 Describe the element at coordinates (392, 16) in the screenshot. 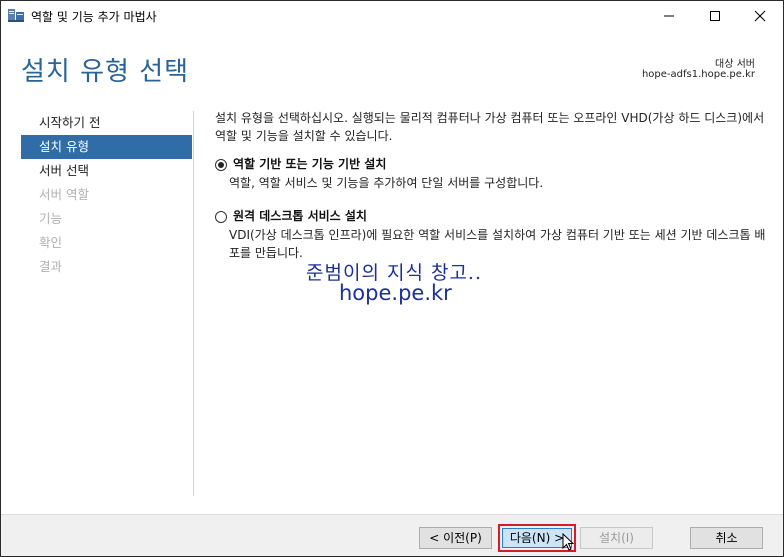

I see `title-bar: 역할 및 기능 추가 마법사` at that location.